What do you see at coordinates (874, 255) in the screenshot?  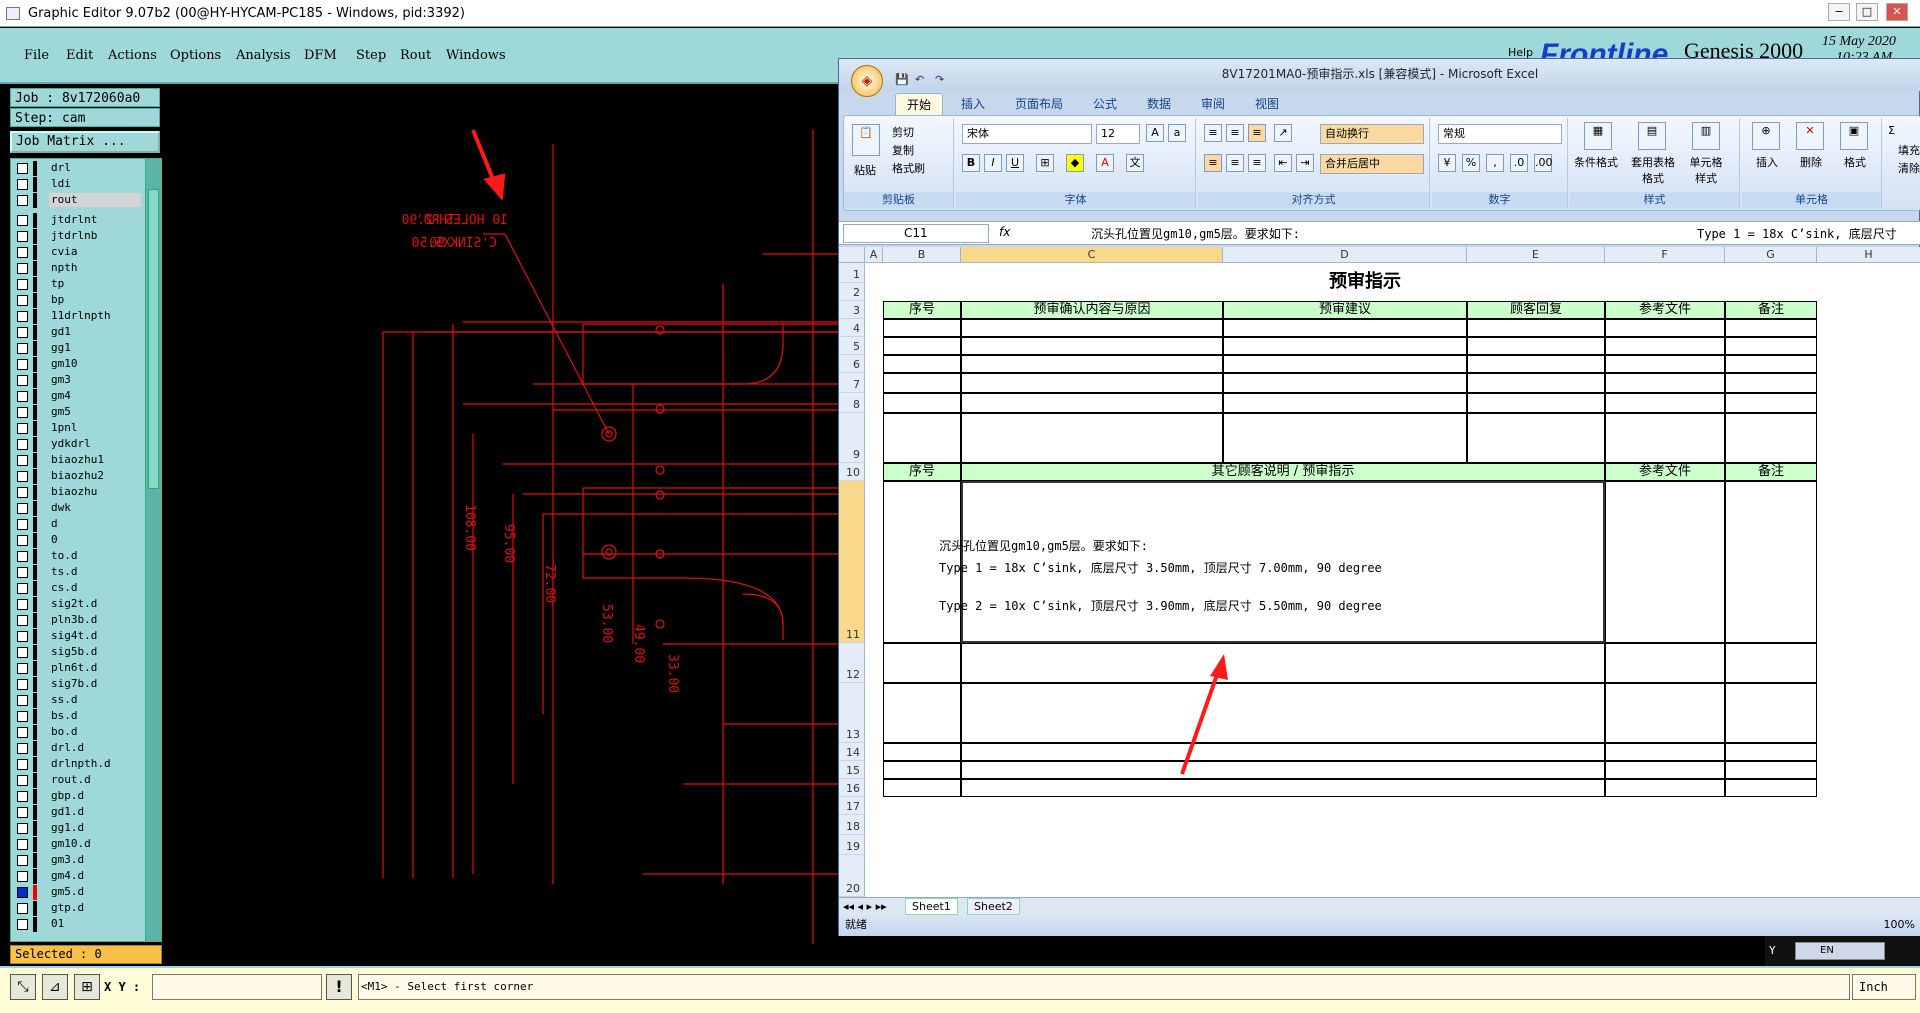 I see `column-header: A` at bounding box center [874, 255].